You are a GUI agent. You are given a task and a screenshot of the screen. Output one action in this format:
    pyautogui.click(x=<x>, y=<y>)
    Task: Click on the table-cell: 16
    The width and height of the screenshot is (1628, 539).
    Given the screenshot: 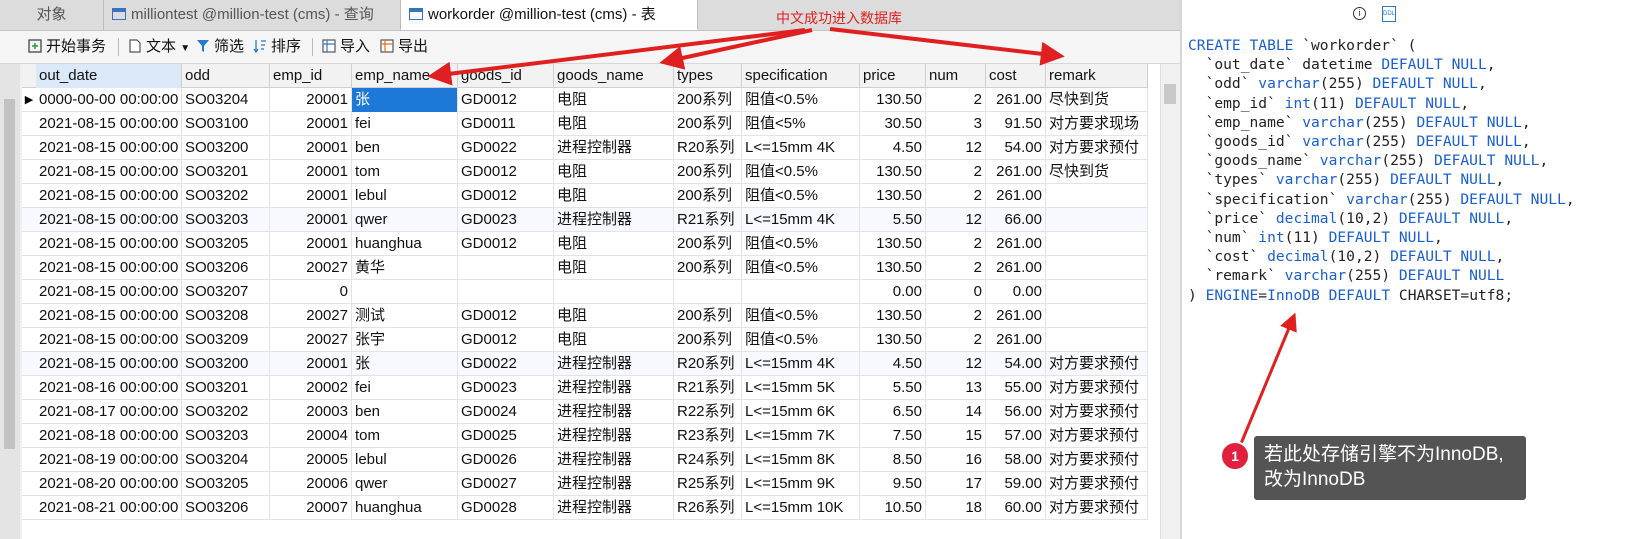 What is the action you would take?
    pyautogui.click(x=956, y=460)
    